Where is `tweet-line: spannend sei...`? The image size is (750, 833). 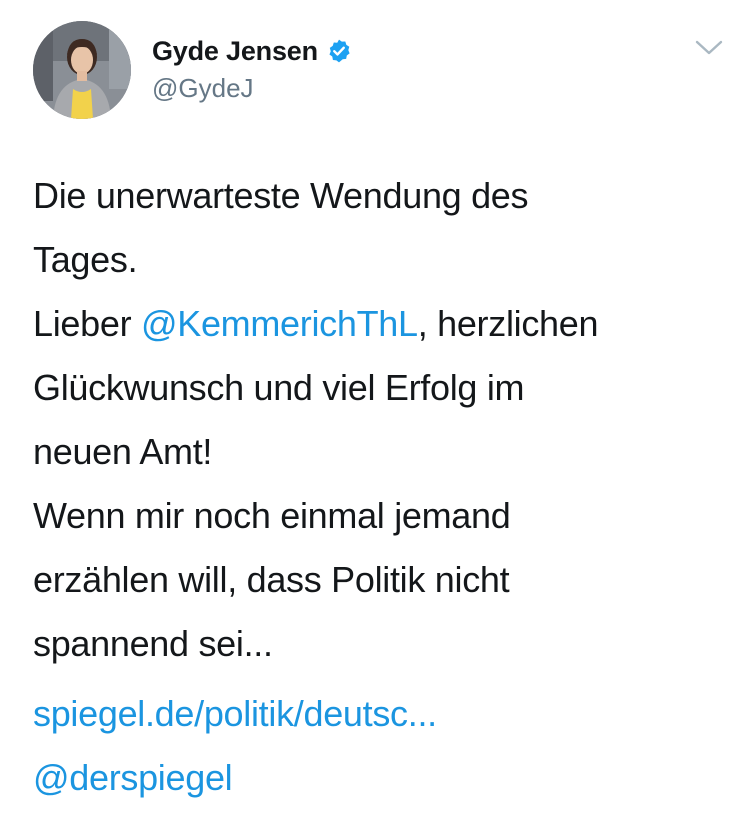 tweet-line: spannend sei... is located at coordinates (153, 643).